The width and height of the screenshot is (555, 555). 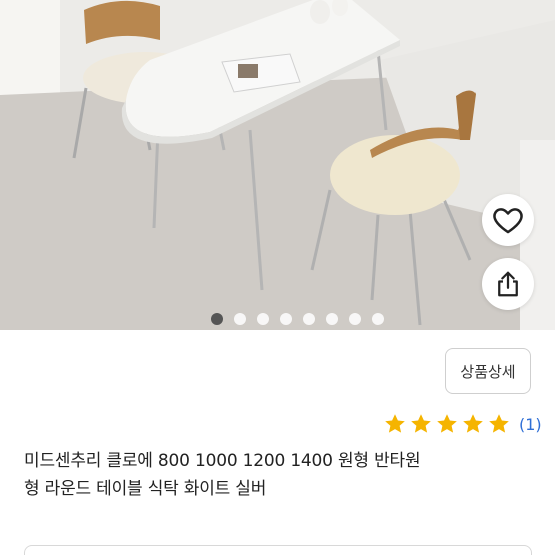 What do you see at coordinates (488, 371) in the screenshot?
I see `product-detail-button: 상품상세` at bounding box center [488, 371].